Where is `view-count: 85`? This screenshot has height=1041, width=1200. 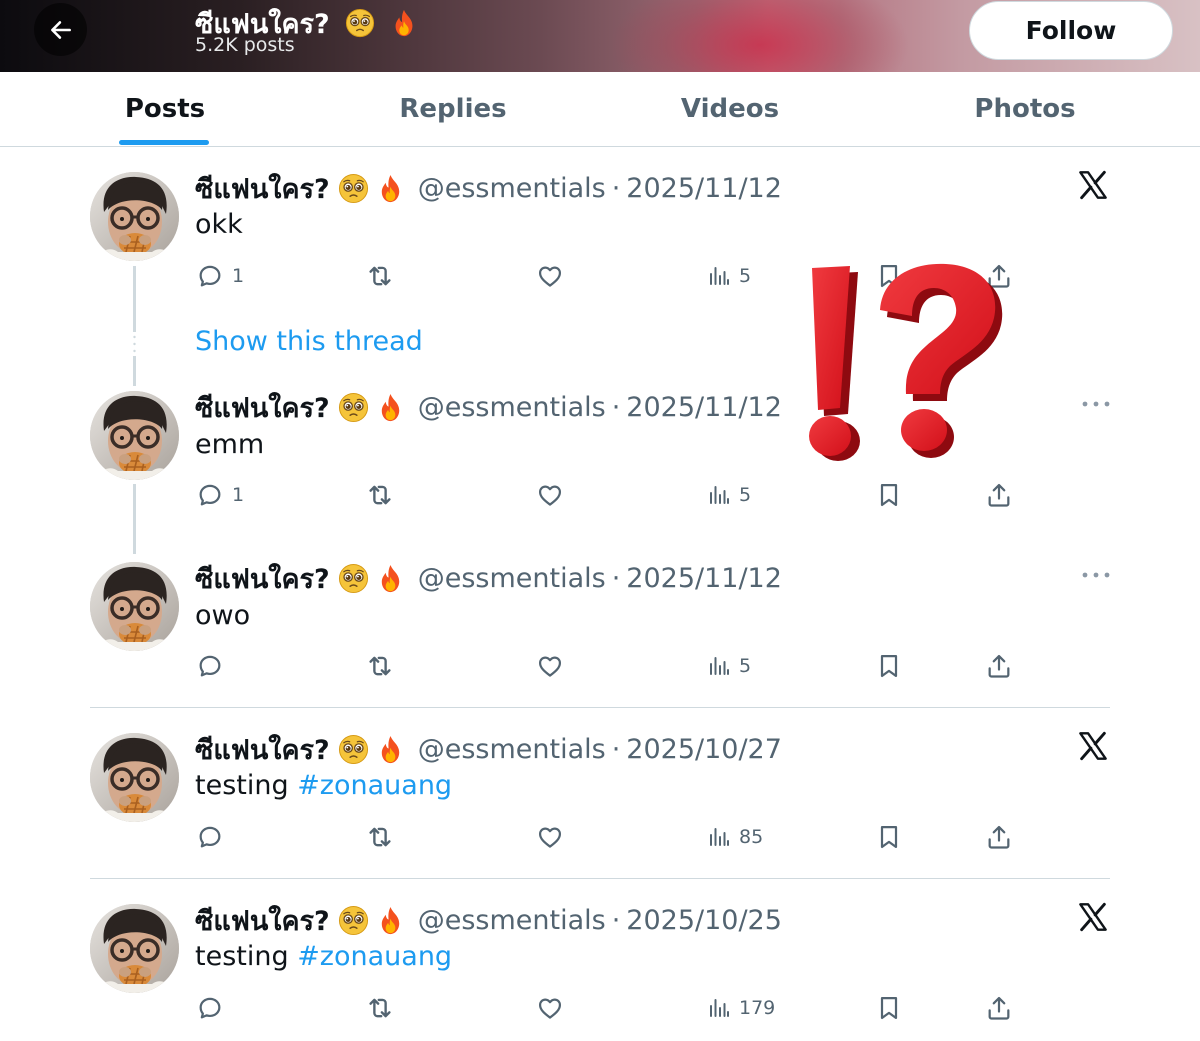
view-count: 85 is located at coordinates (751, 837).